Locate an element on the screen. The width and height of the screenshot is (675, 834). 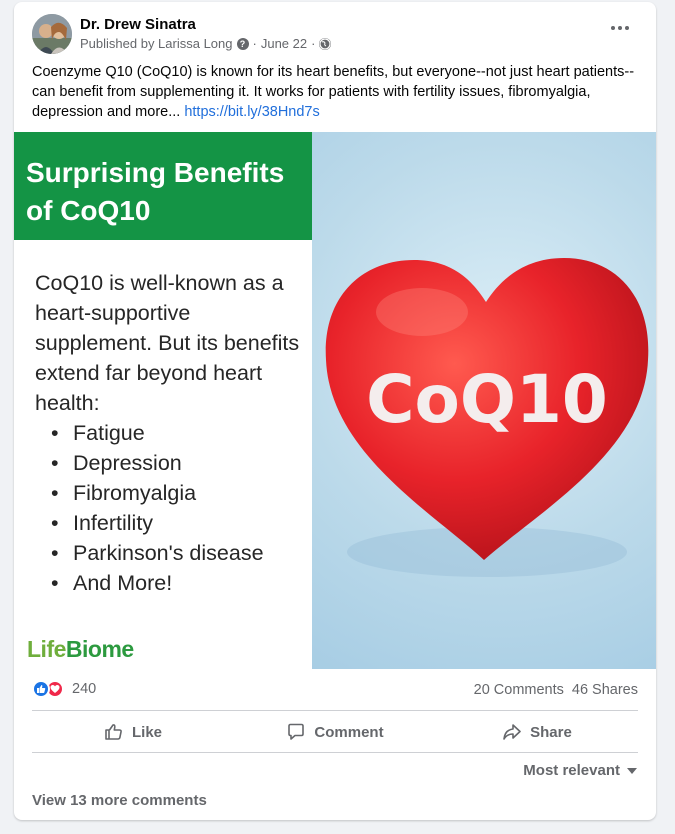
banner-title: Surprising Benefits of CoQ10 is located at coordinates (155, 191).